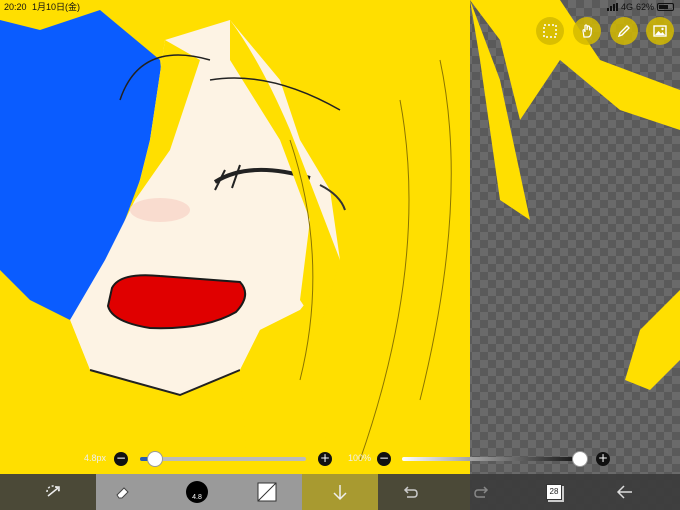 The height and width of the screenshot is (510, 680). I want to click on eraser-icon, so click(122, 493).